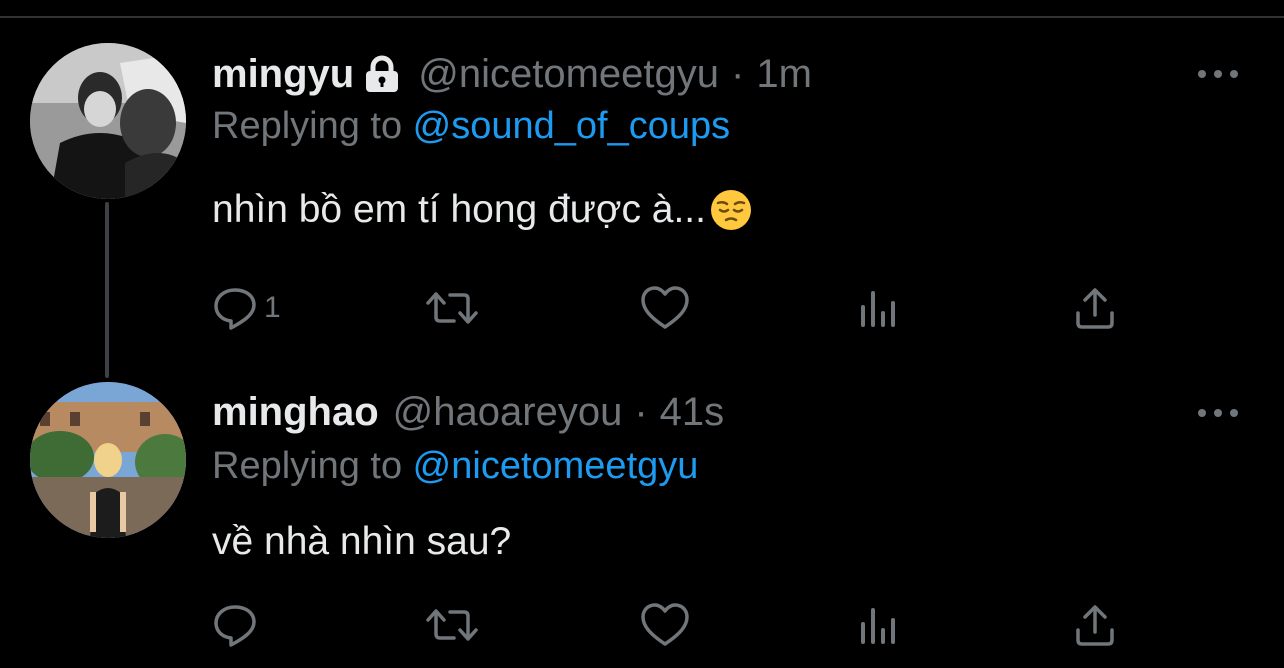 Image resolution: width=1284 pixels, height=668 pixels. What do you see at coordinates (784, 74) in the screenshot?
I see `timestamp: 1m` at bounding box center [784, 74].